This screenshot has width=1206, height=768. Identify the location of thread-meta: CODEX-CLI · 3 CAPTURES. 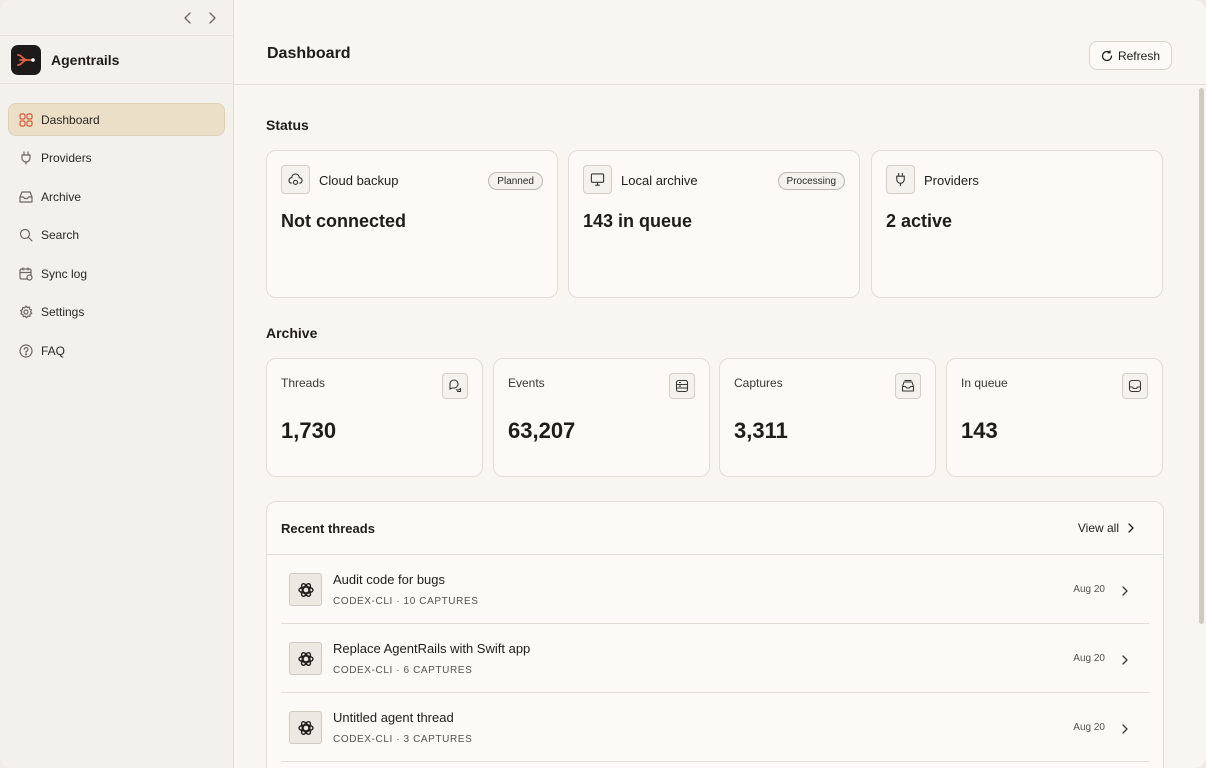
(403, 739).